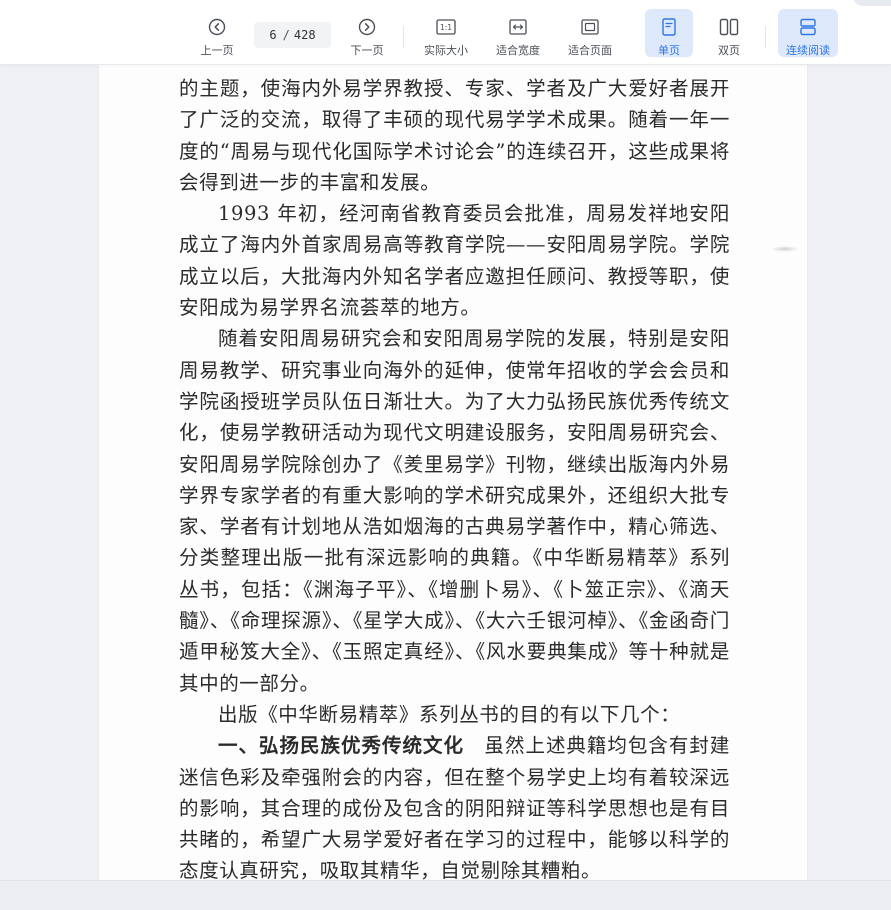 The width and height of the screenshot is (891, 910). Describe the element at coordinates (669, 27) in the screenshot. I see `single-page-icon` at that location.